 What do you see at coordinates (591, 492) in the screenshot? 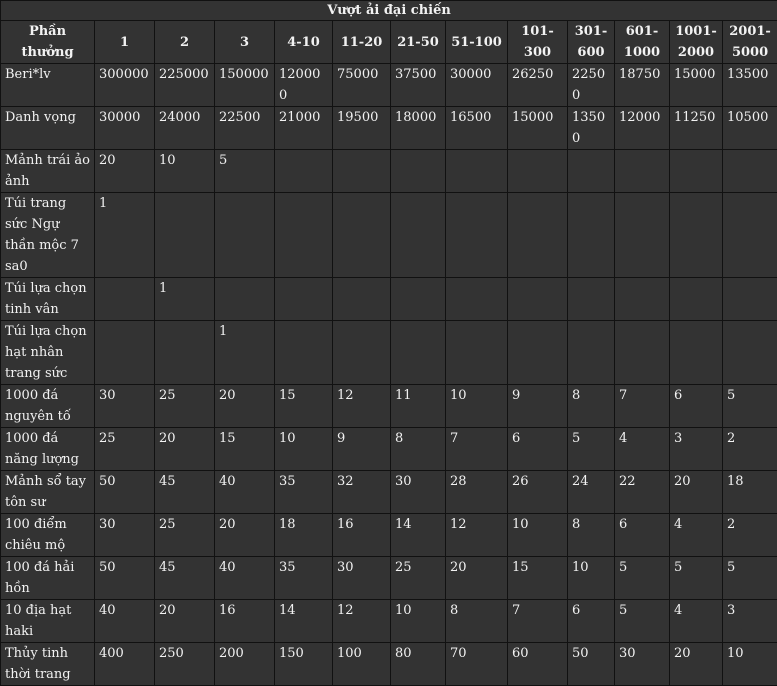
I see `reward-value: 24` at bounding box center [591, 492].